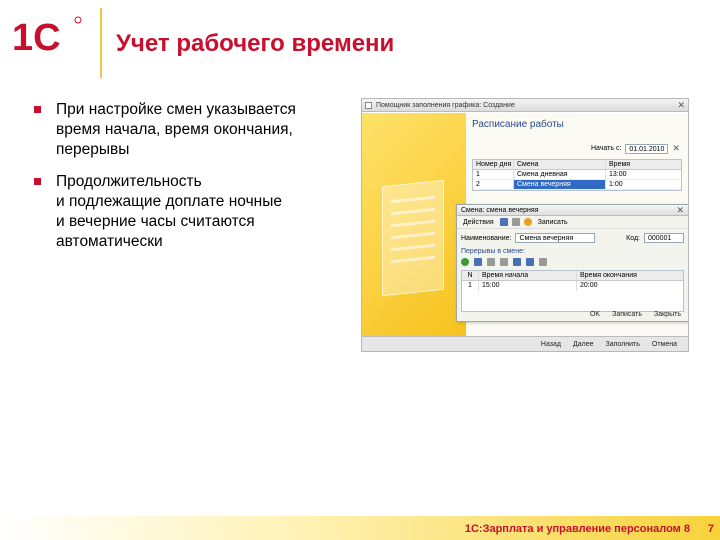 The height and width of the screenshot is (540, 720). I want to click on name-field: Смена вечерняя, so click(555, 238).